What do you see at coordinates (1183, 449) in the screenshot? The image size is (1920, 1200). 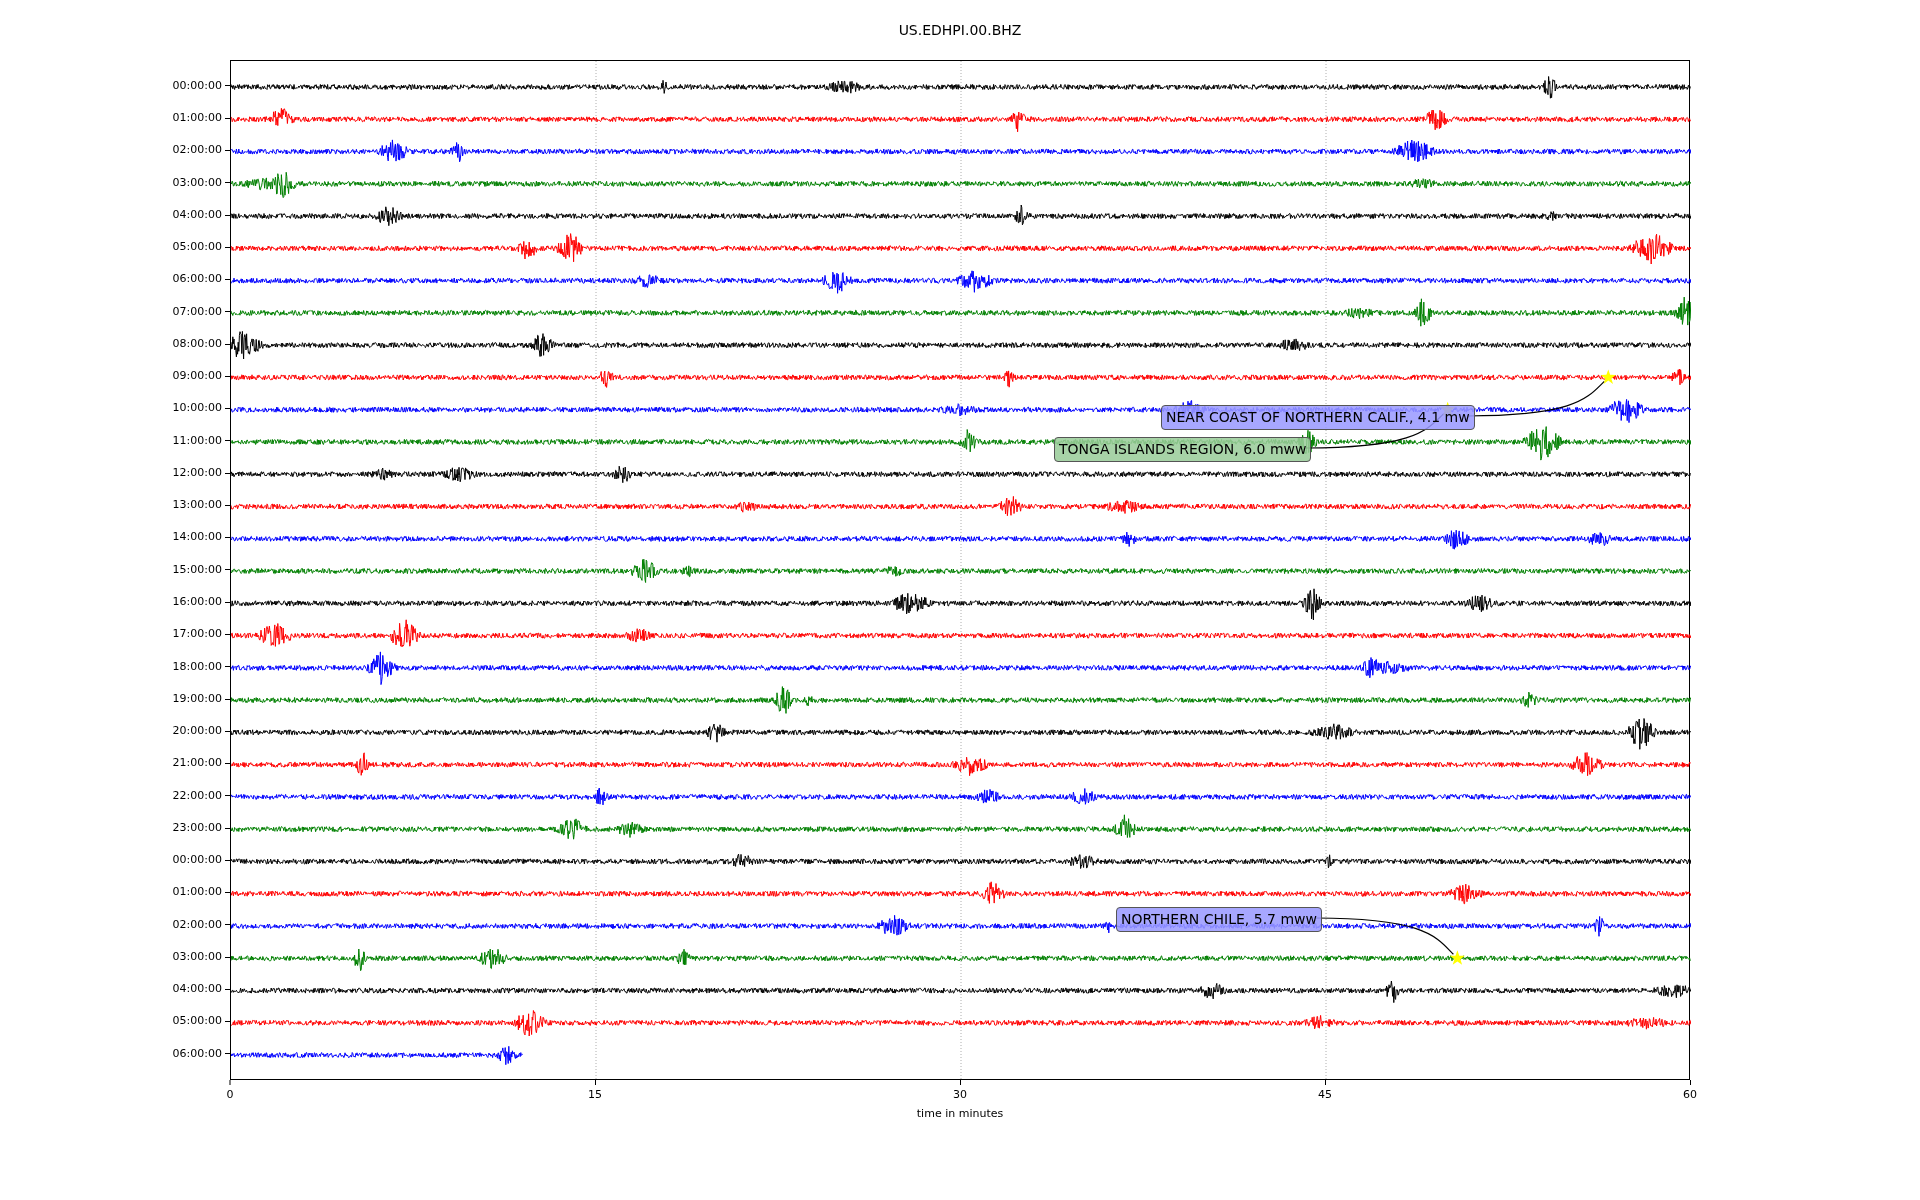 I see `event-label: TONGA ISLANDS REGION, 6.0 mww` at bounding box center [1183, 449].